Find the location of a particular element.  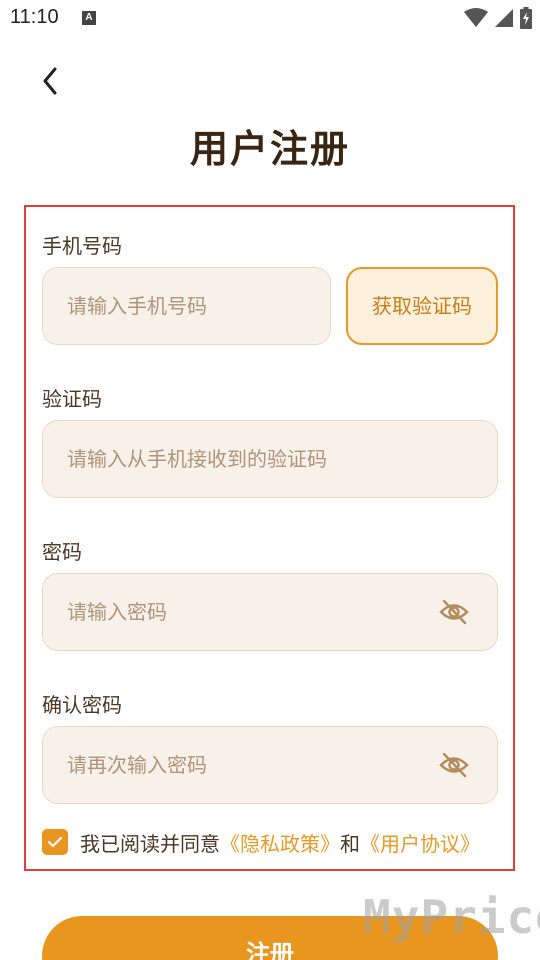

back-button is located at coordinates (50, 81).